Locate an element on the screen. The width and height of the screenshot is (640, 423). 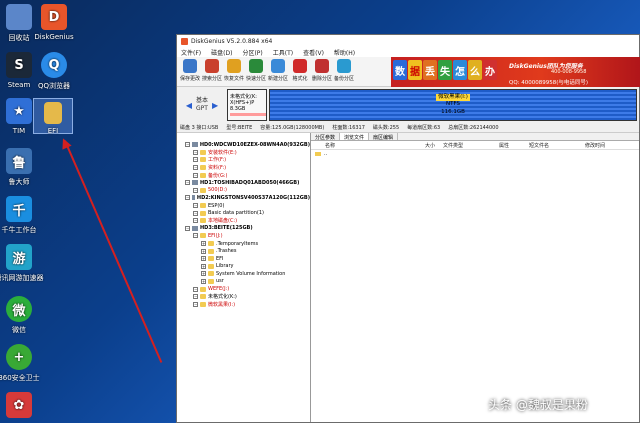
partition-size: 116.1GB is located at coordinates (453, 111).